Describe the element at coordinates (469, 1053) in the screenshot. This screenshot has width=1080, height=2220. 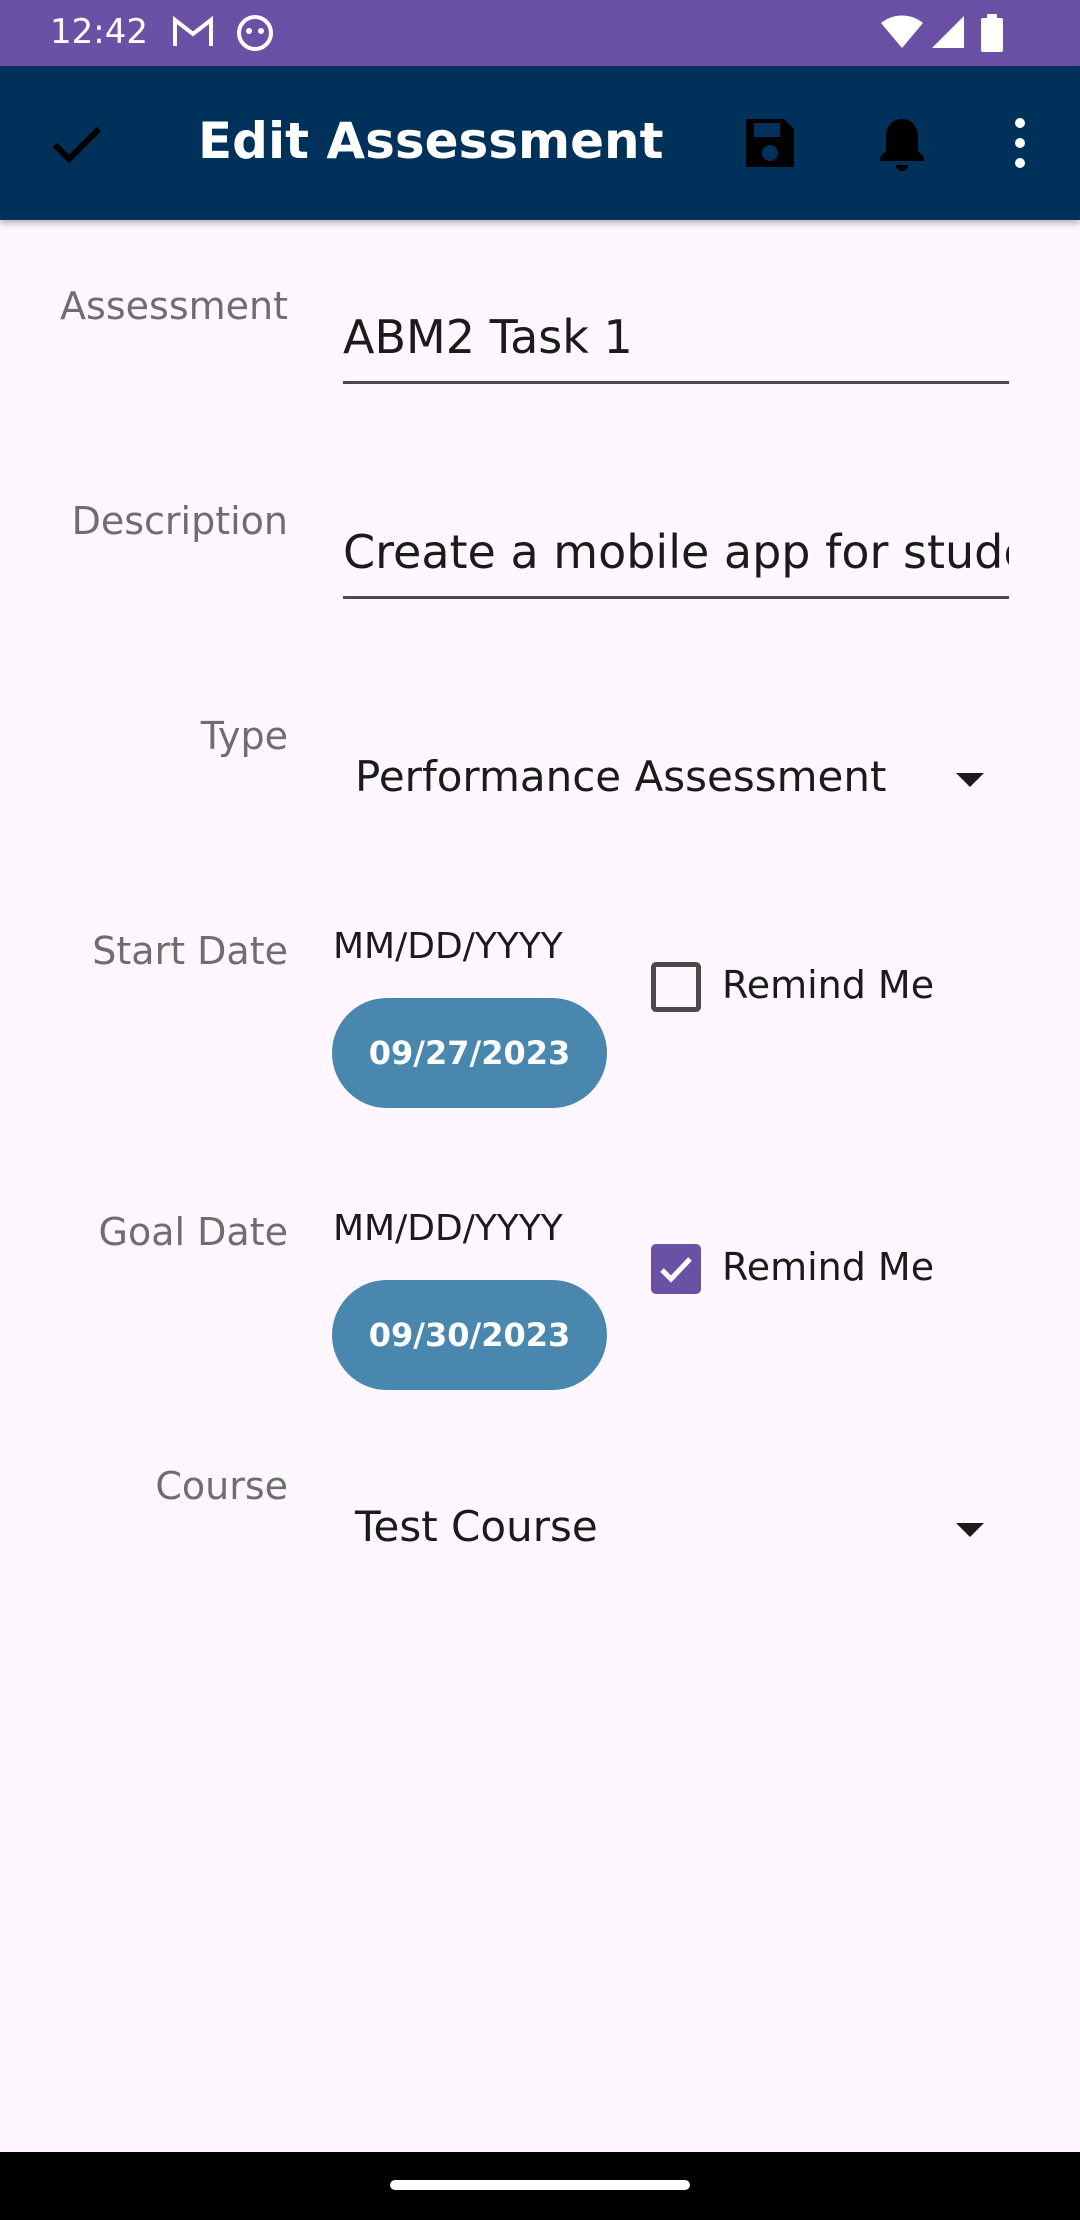
I see `start-date-button: 09/27/2023` at that location.